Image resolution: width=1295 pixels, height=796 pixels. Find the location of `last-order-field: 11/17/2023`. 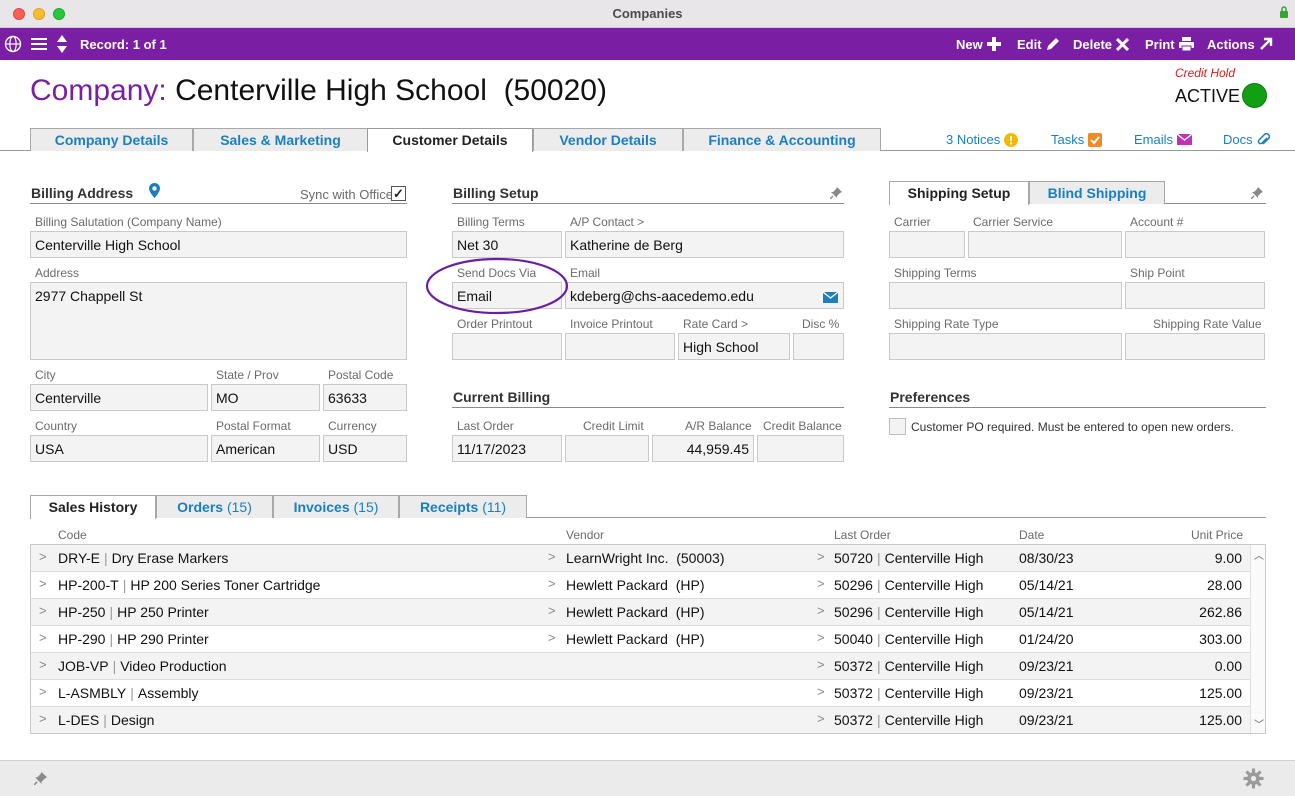

last-order-field: 11/17/2023 is located at coordinates (507, 448).